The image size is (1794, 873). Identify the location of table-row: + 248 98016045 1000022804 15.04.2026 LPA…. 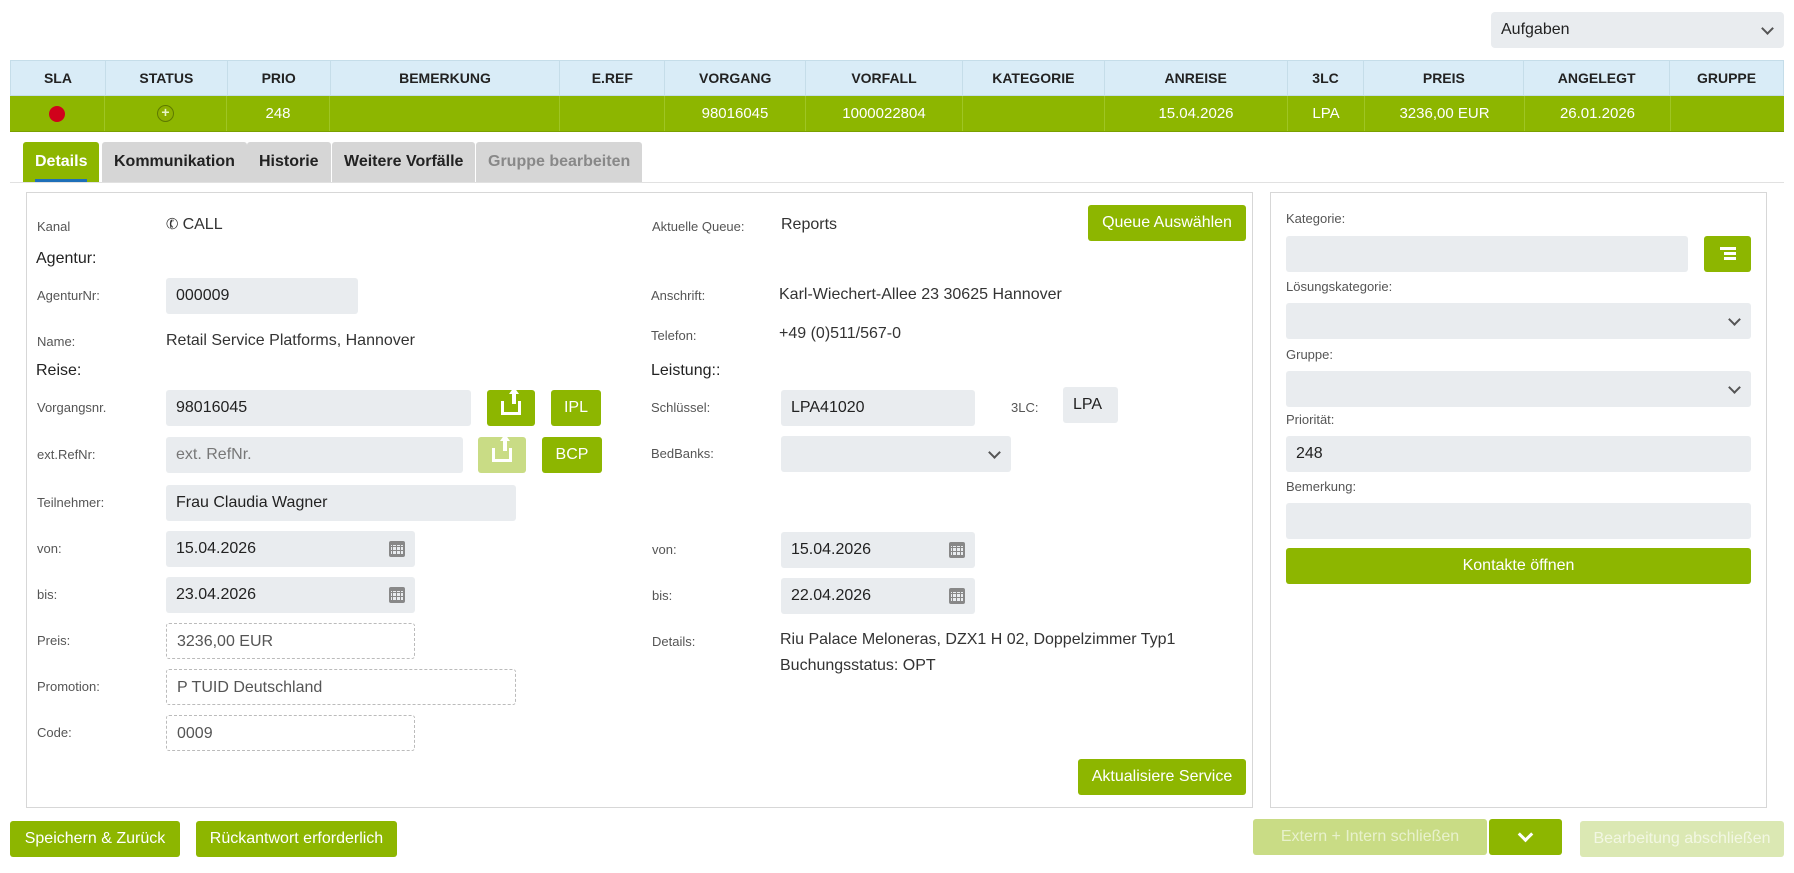
(897, 114).